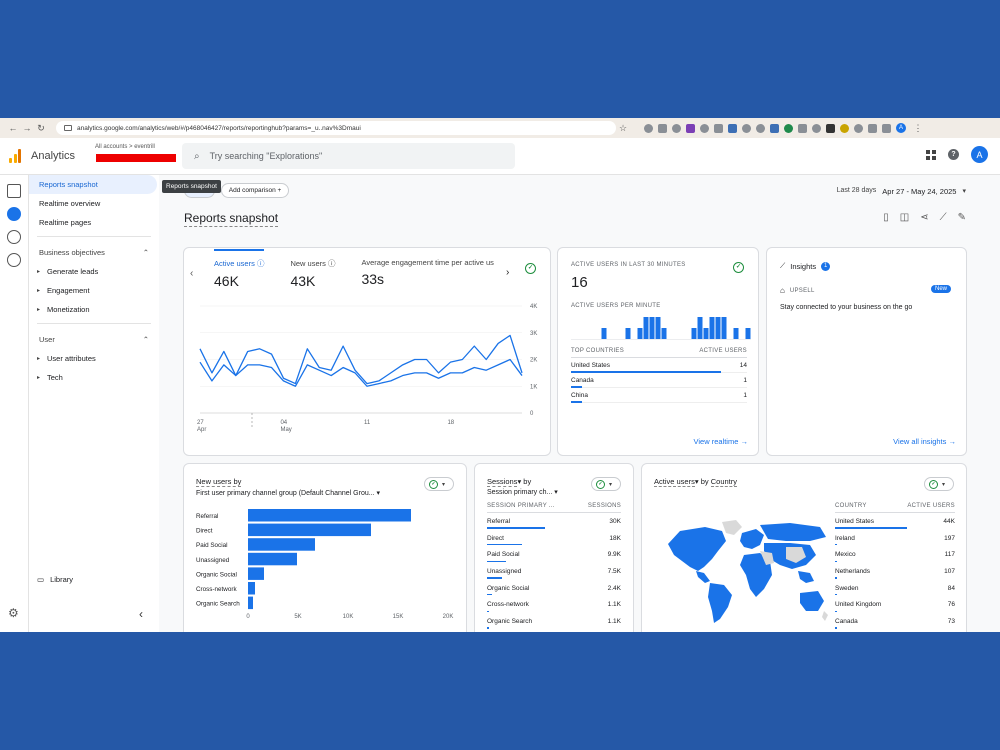 The image size is (1000, 750). I want to click on table-row: Unassigned 7.5K, so click(554, 571).